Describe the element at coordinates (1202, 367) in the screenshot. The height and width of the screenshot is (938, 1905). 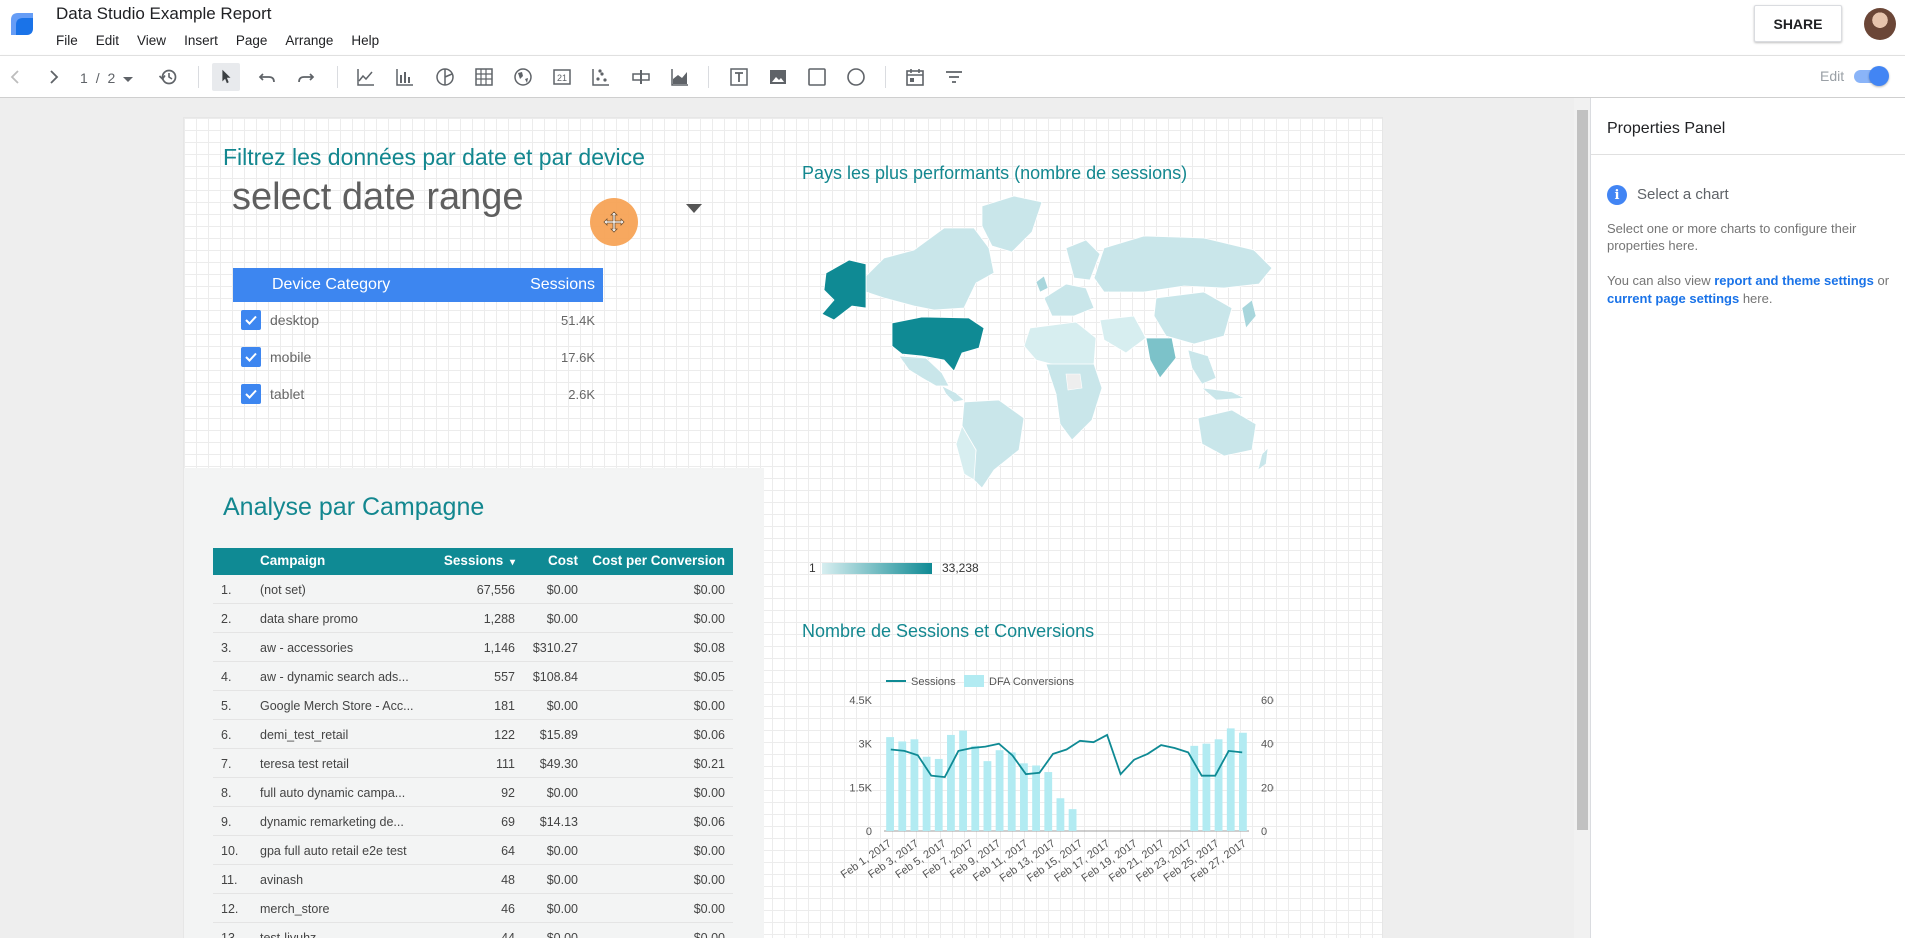
I see `region-southeast-asia` at that location.